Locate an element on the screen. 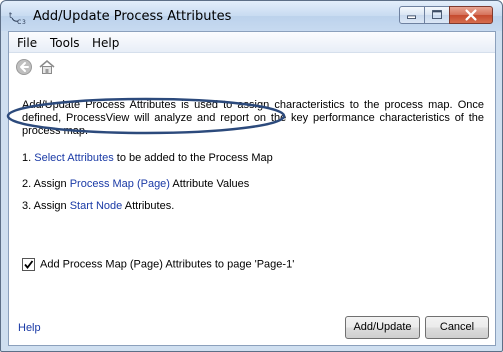 This screenshot has height=352, width=503. minimize-button is located at coordinates (412, 15).